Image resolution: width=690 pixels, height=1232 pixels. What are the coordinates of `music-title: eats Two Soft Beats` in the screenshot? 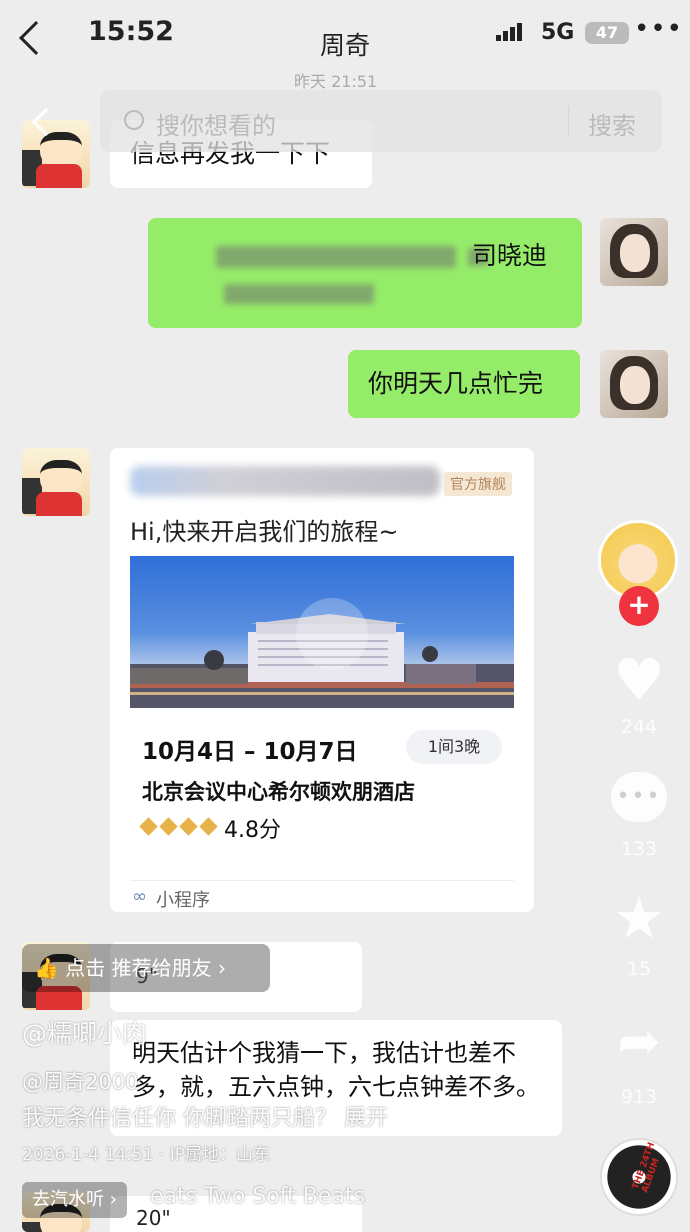 It's located at (257, 1196).